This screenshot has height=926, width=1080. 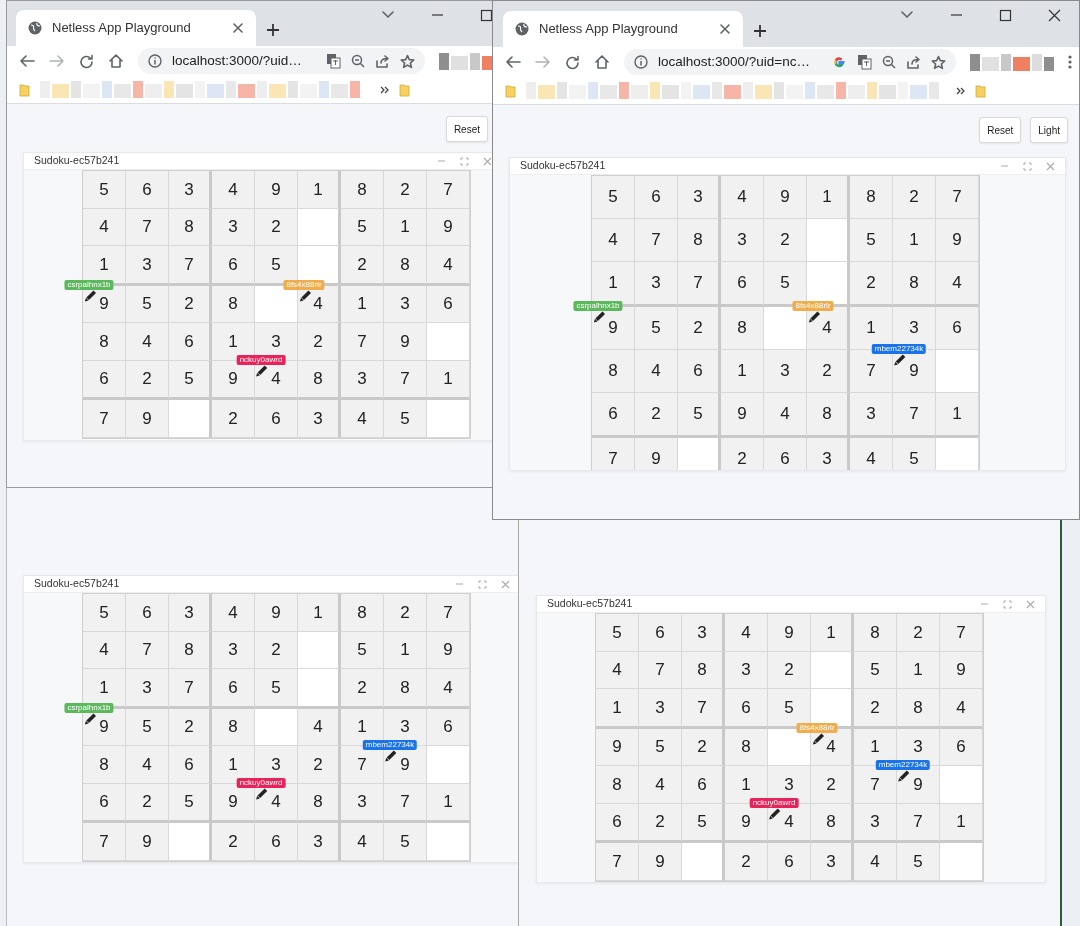 I want to click on panel-title: Sudoku-ec57b241, so click(x=563, y=166).